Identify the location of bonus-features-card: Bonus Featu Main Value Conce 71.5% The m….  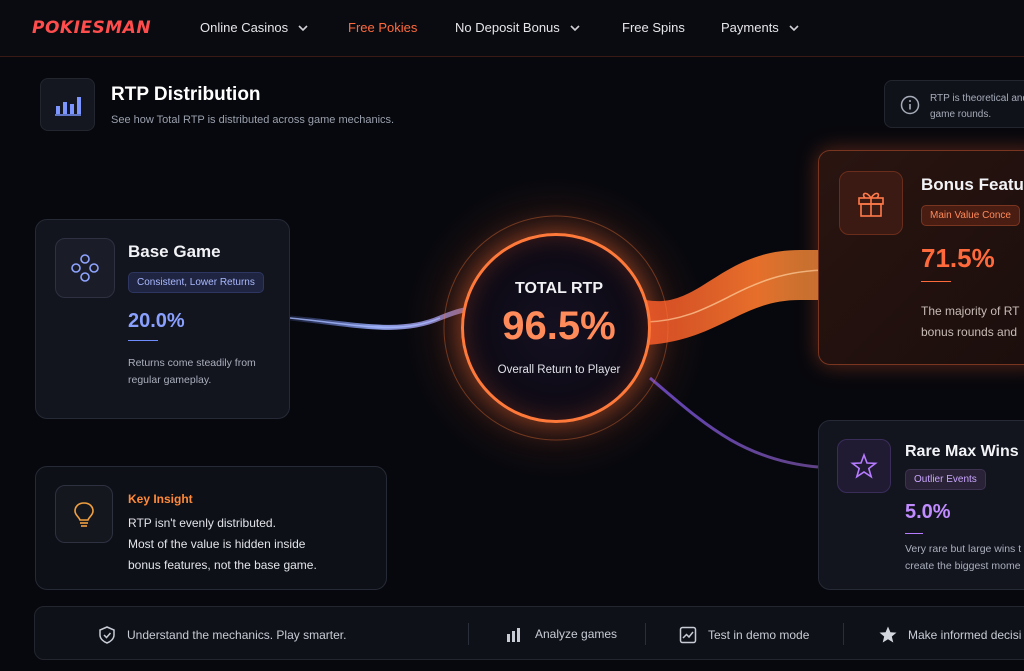
(921, 257).